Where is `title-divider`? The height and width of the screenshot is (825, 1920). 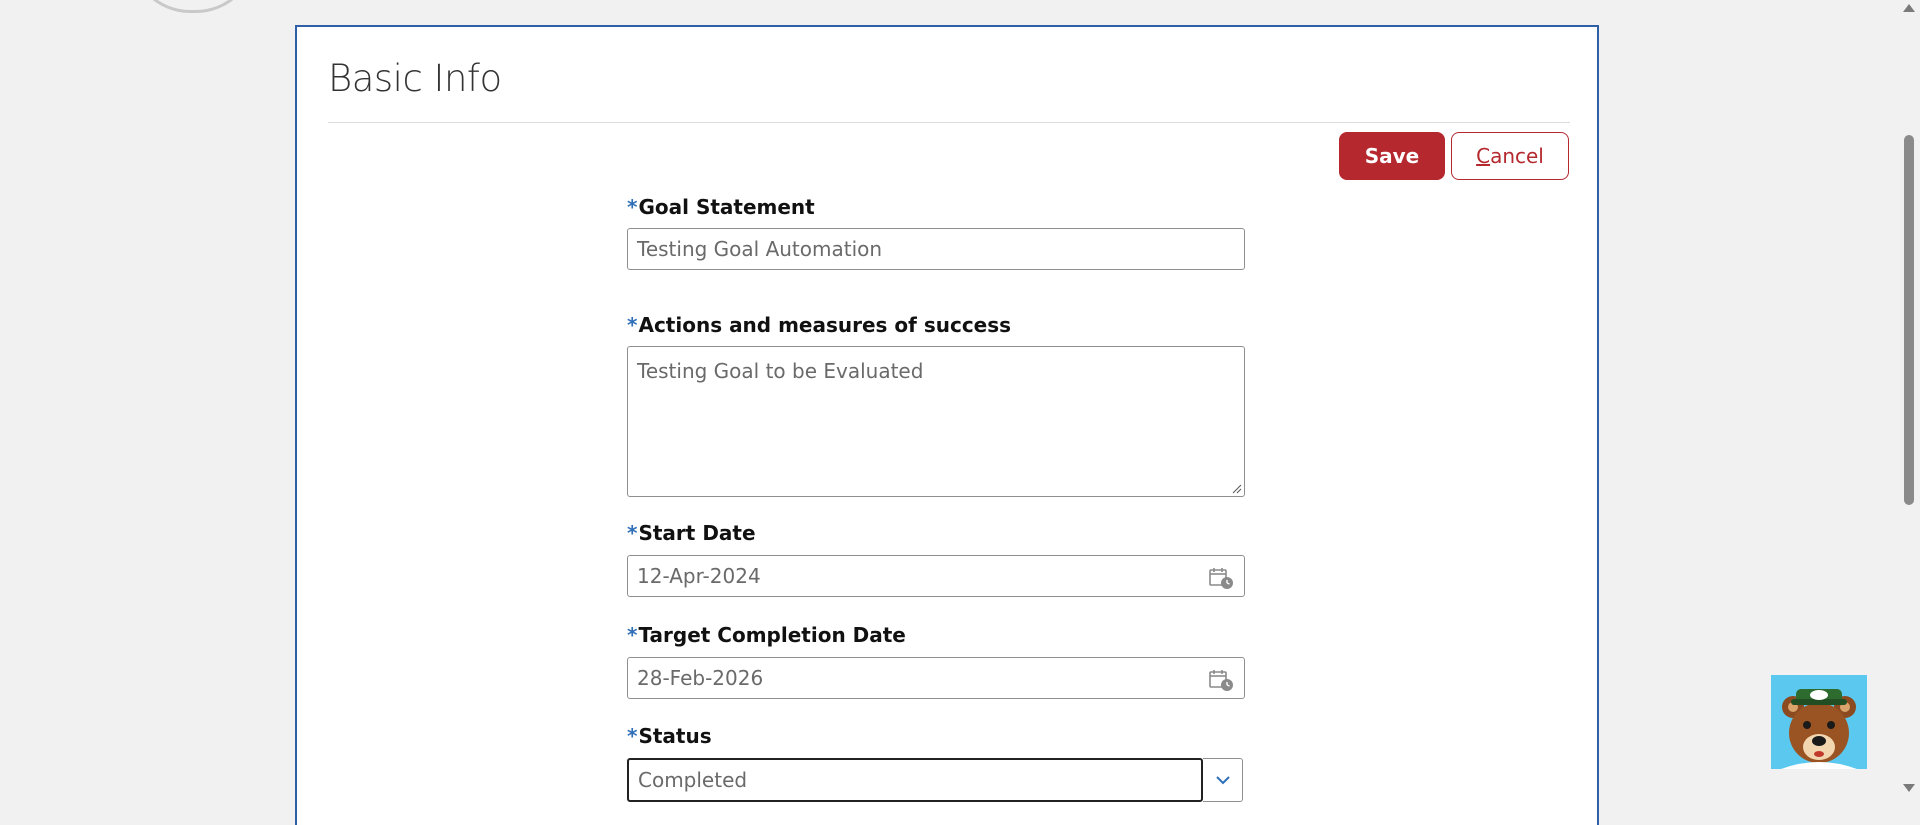
title-divider is located at coordinates (949, 122).